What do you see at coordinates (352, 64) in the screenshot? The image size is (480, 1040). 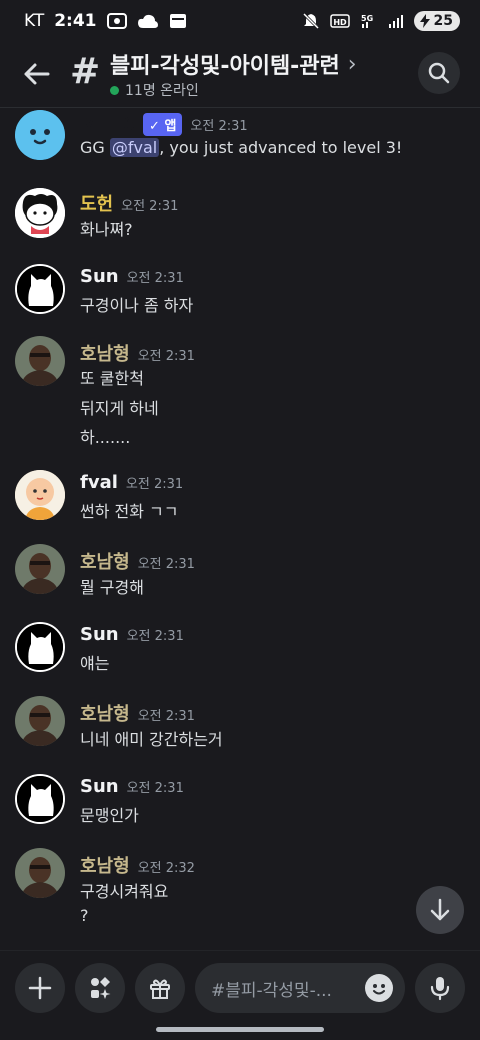 I see `chevron-right-icon: ›` at bounding box center [352, 64].